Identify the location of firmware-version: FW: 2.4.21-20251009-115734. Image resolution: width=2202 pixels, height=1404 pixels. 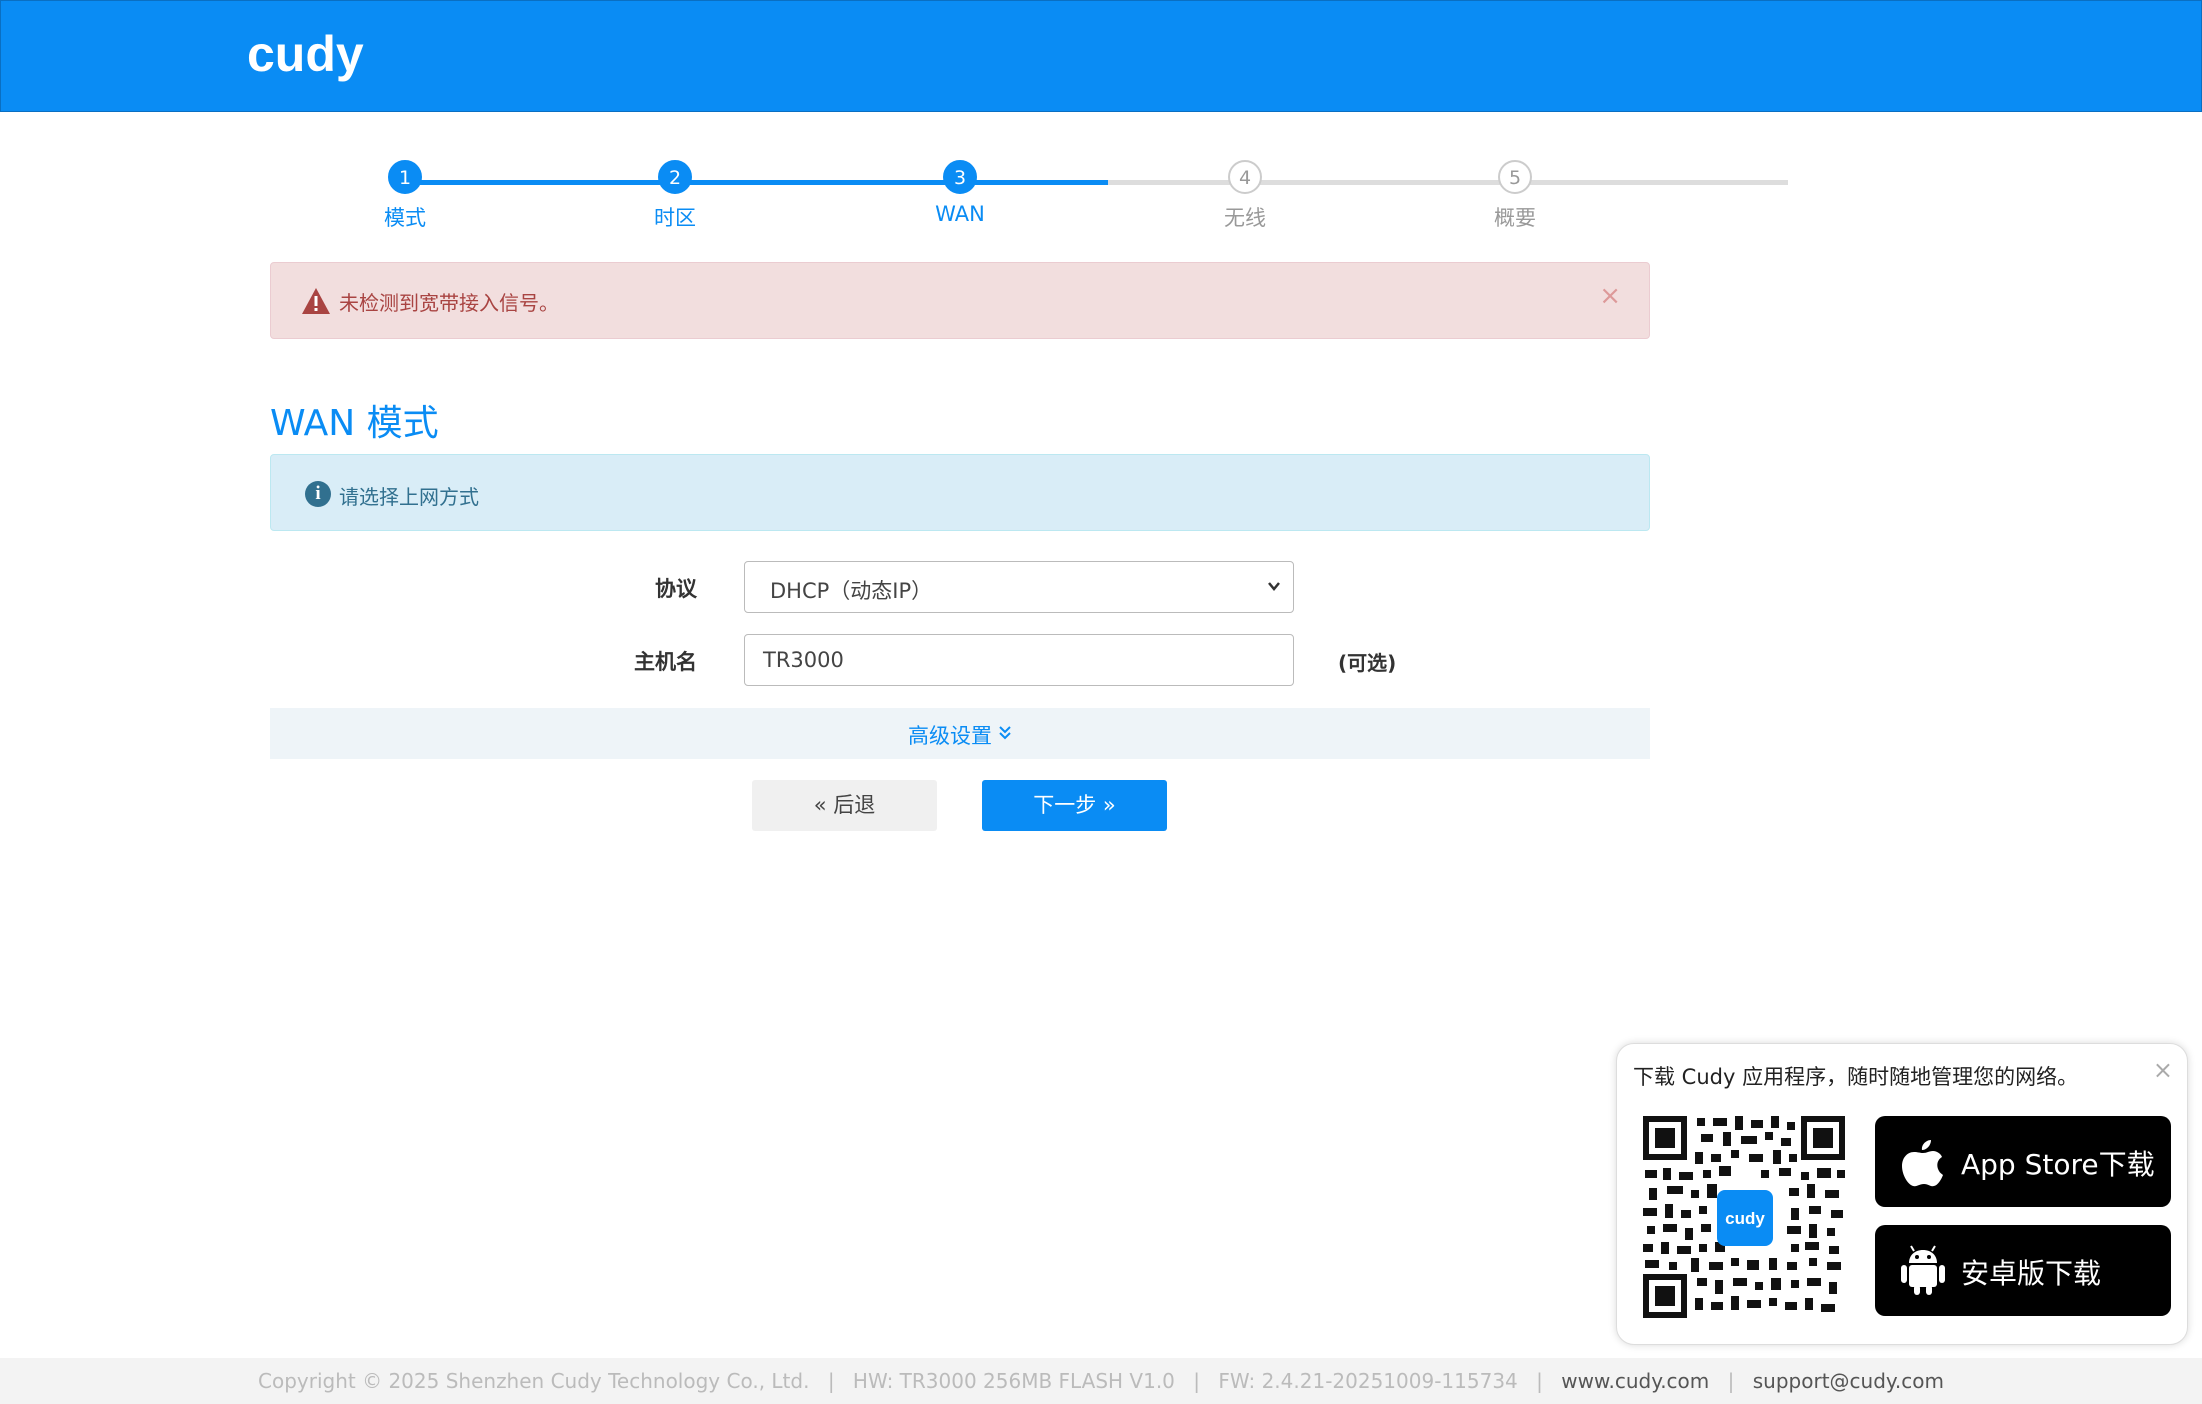
(1368, 1381).